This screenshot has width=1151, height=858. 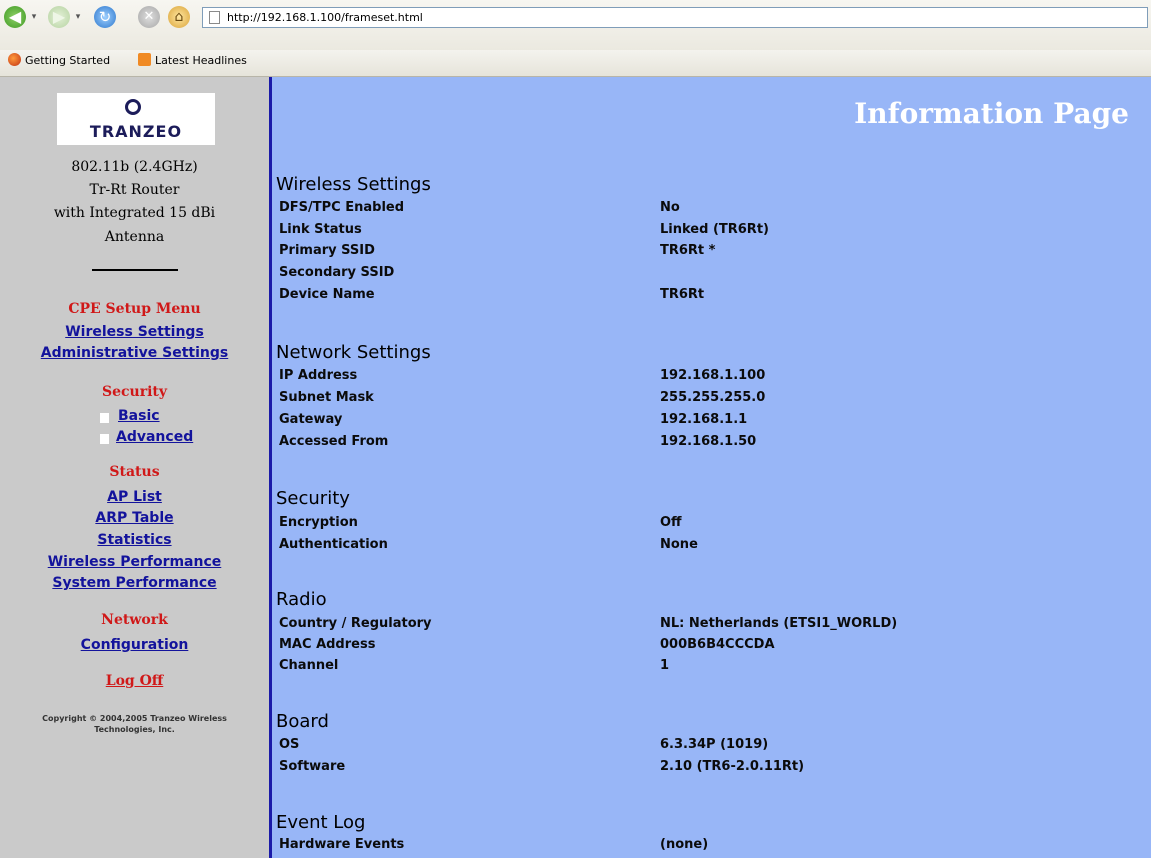 I want to click on bookmark-label: Latest Headlines, so click(x=201, y=60).